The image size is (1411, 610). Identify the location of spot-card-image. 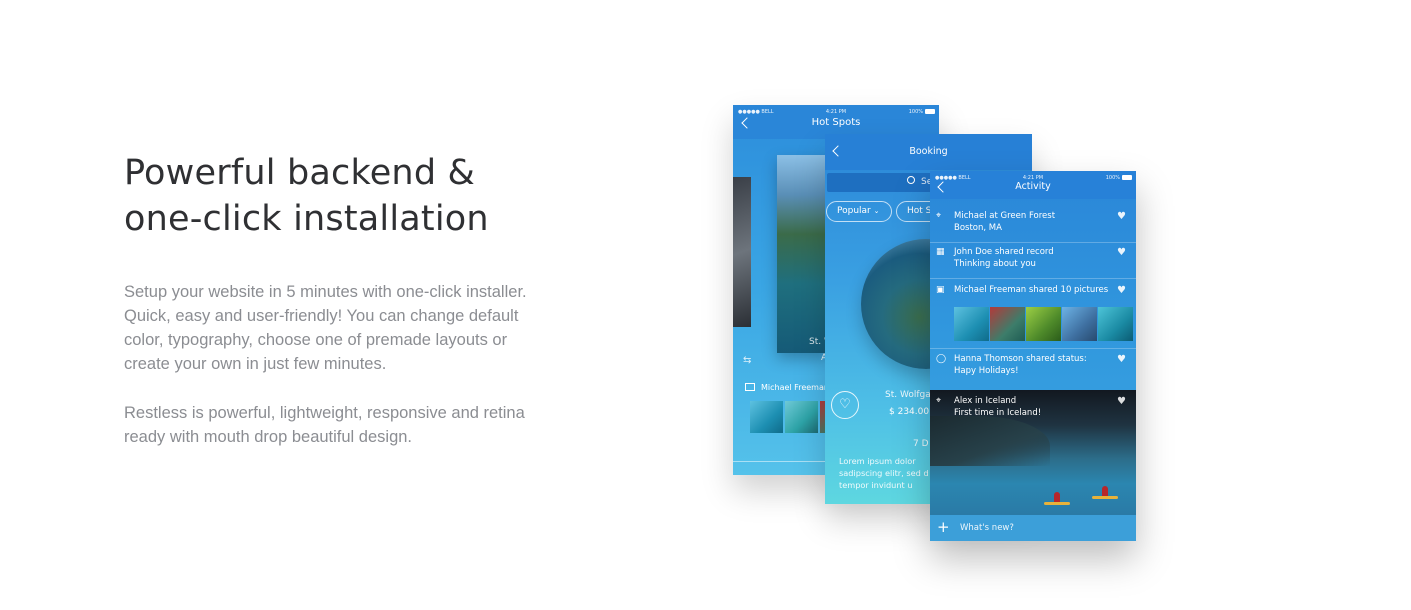
(803, 254).